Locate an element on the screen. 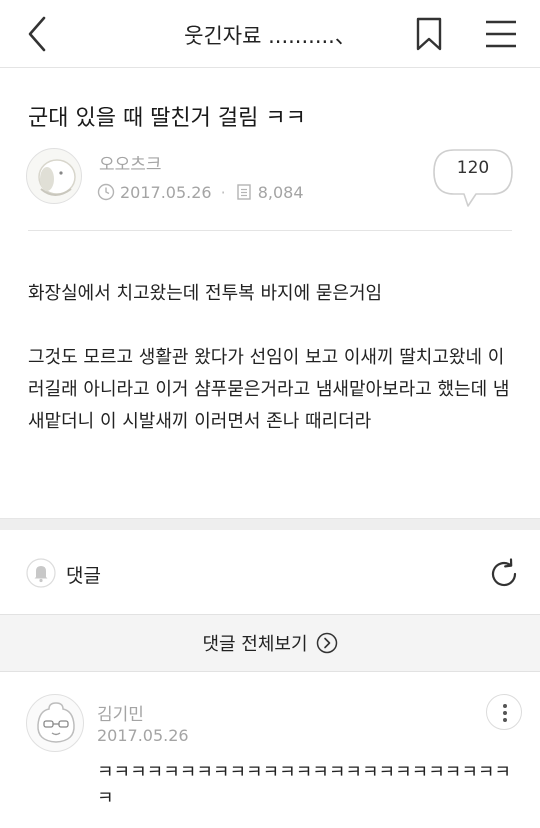 The image size is (540, 828). board-title: 웃긴자료 ..........、 is located at coordinates (270, 36).